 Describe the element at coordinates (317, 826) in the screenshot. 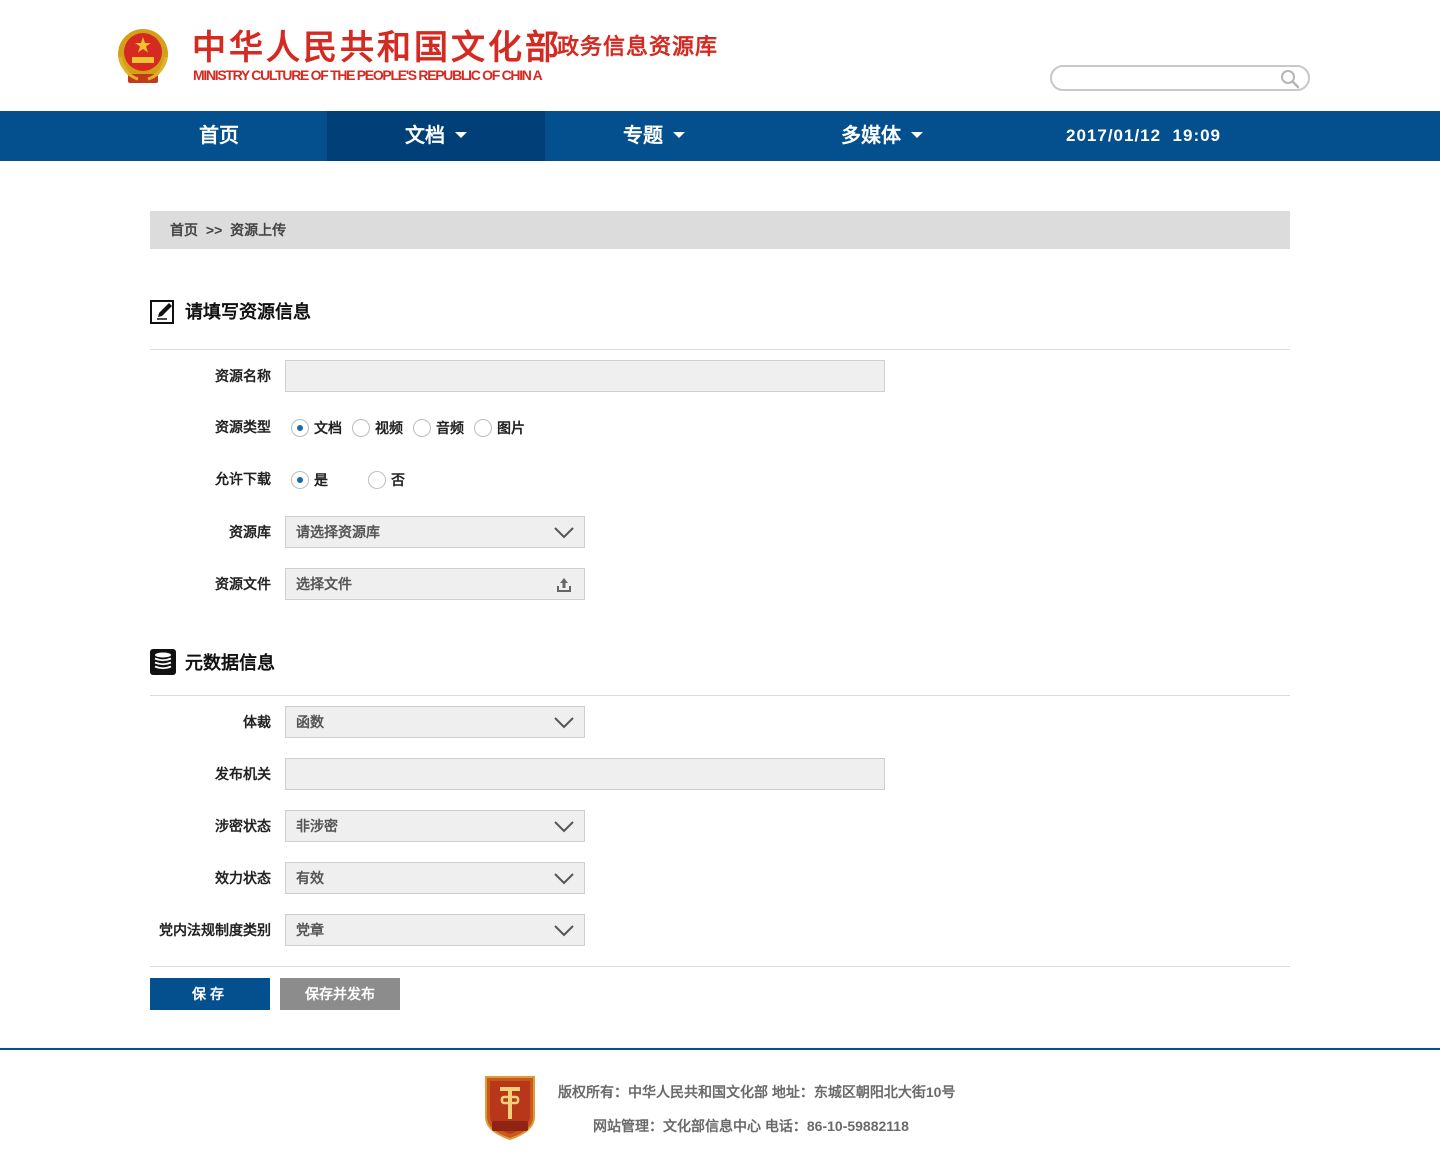

I see `secret-status-value: 非涉密` at that location.